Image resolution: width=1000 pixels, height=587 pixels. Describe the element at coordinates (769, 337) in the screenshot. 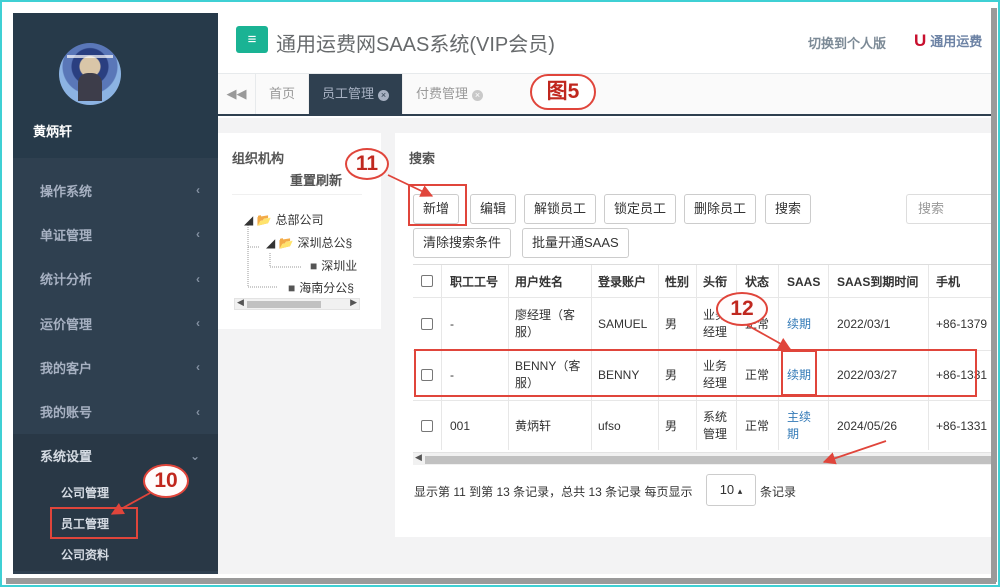

I see `arrow-to-renew-cell` at that location.